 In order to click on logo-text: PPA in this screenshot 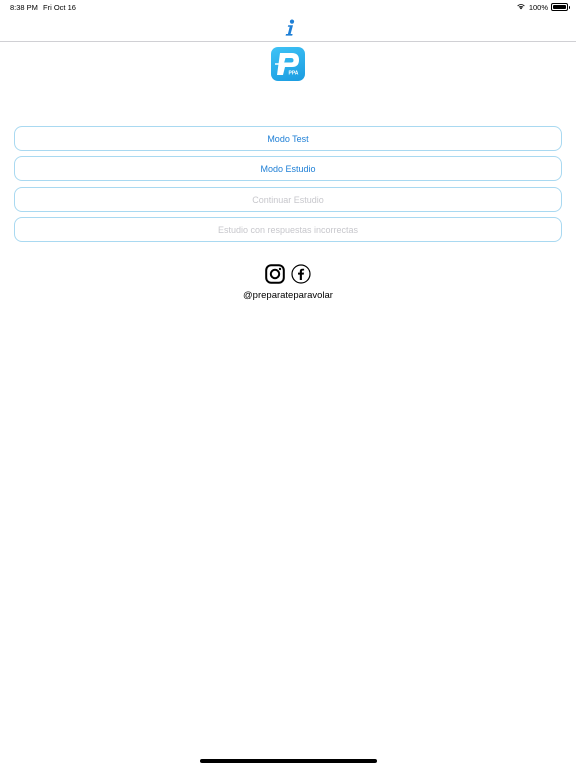, I will do `click(294, 74)`.